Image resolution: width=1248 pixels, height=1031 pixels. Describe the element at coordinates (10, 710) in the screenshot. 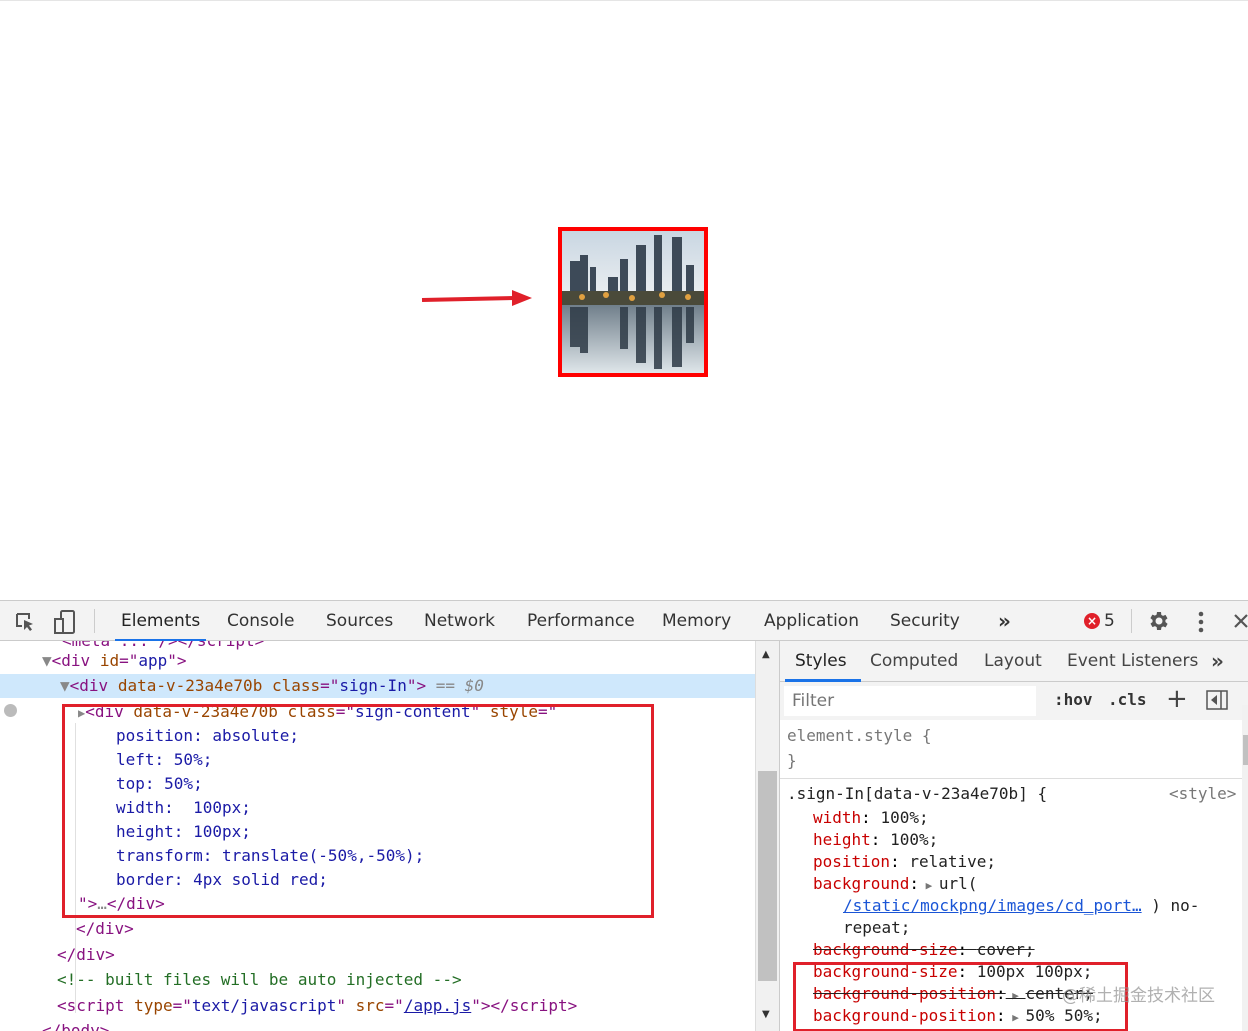

I see `breakpoint-dot-icon` at that location.